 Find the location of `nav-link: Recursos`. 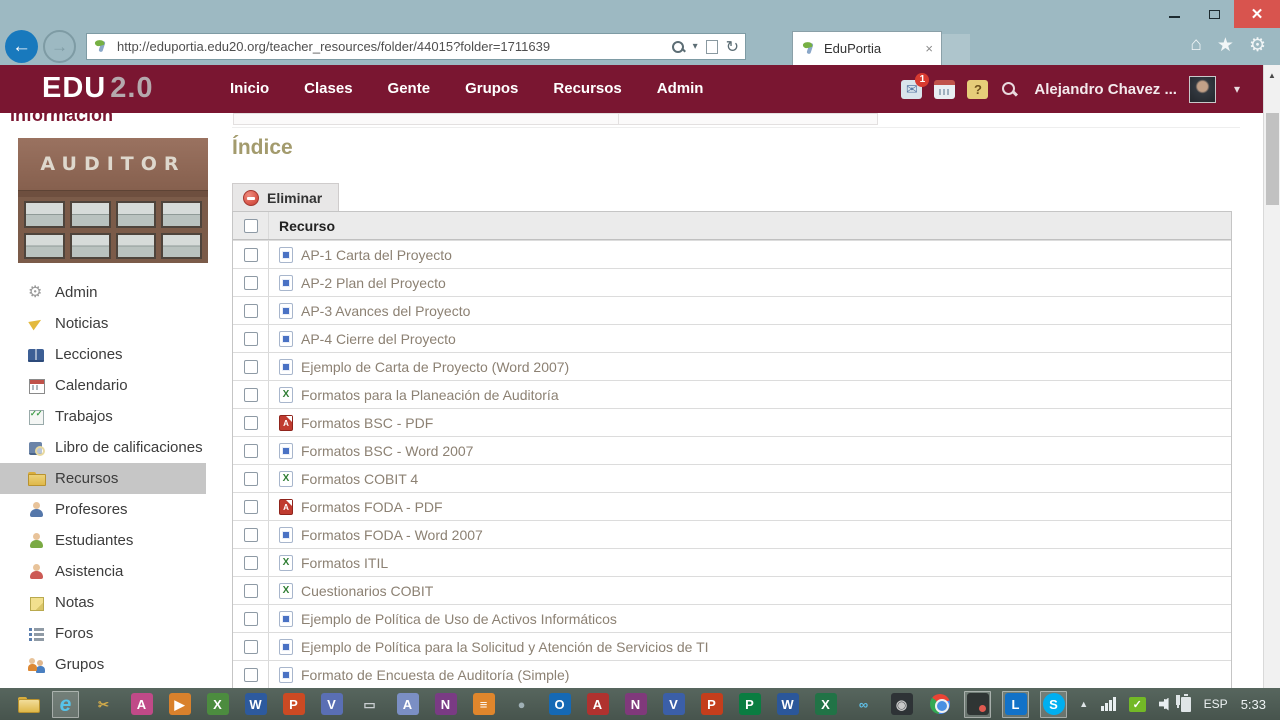

nav-link: Recursos is located at coordinates (587, 88).